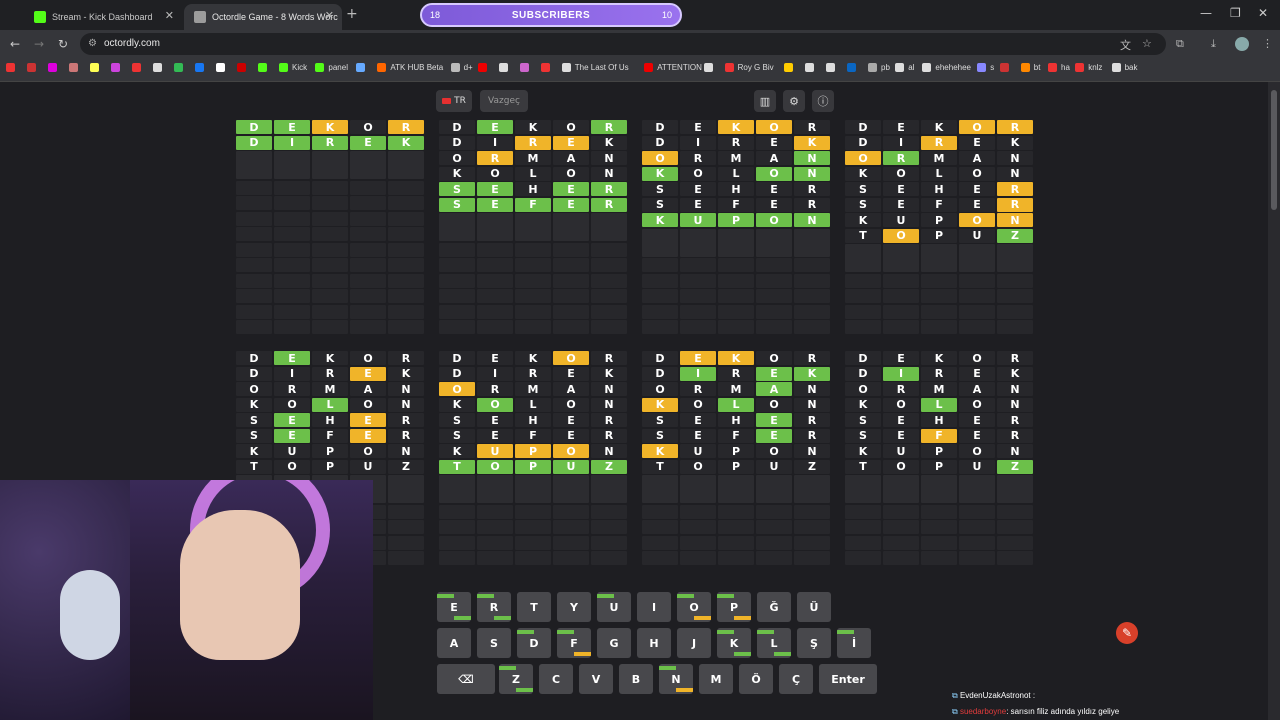 The width and height of the screenshot is (1280, 720). What do you see at coordinates (534, 643) in the screenshot?
I see `key-d: D` at bounding box center [534, 643].